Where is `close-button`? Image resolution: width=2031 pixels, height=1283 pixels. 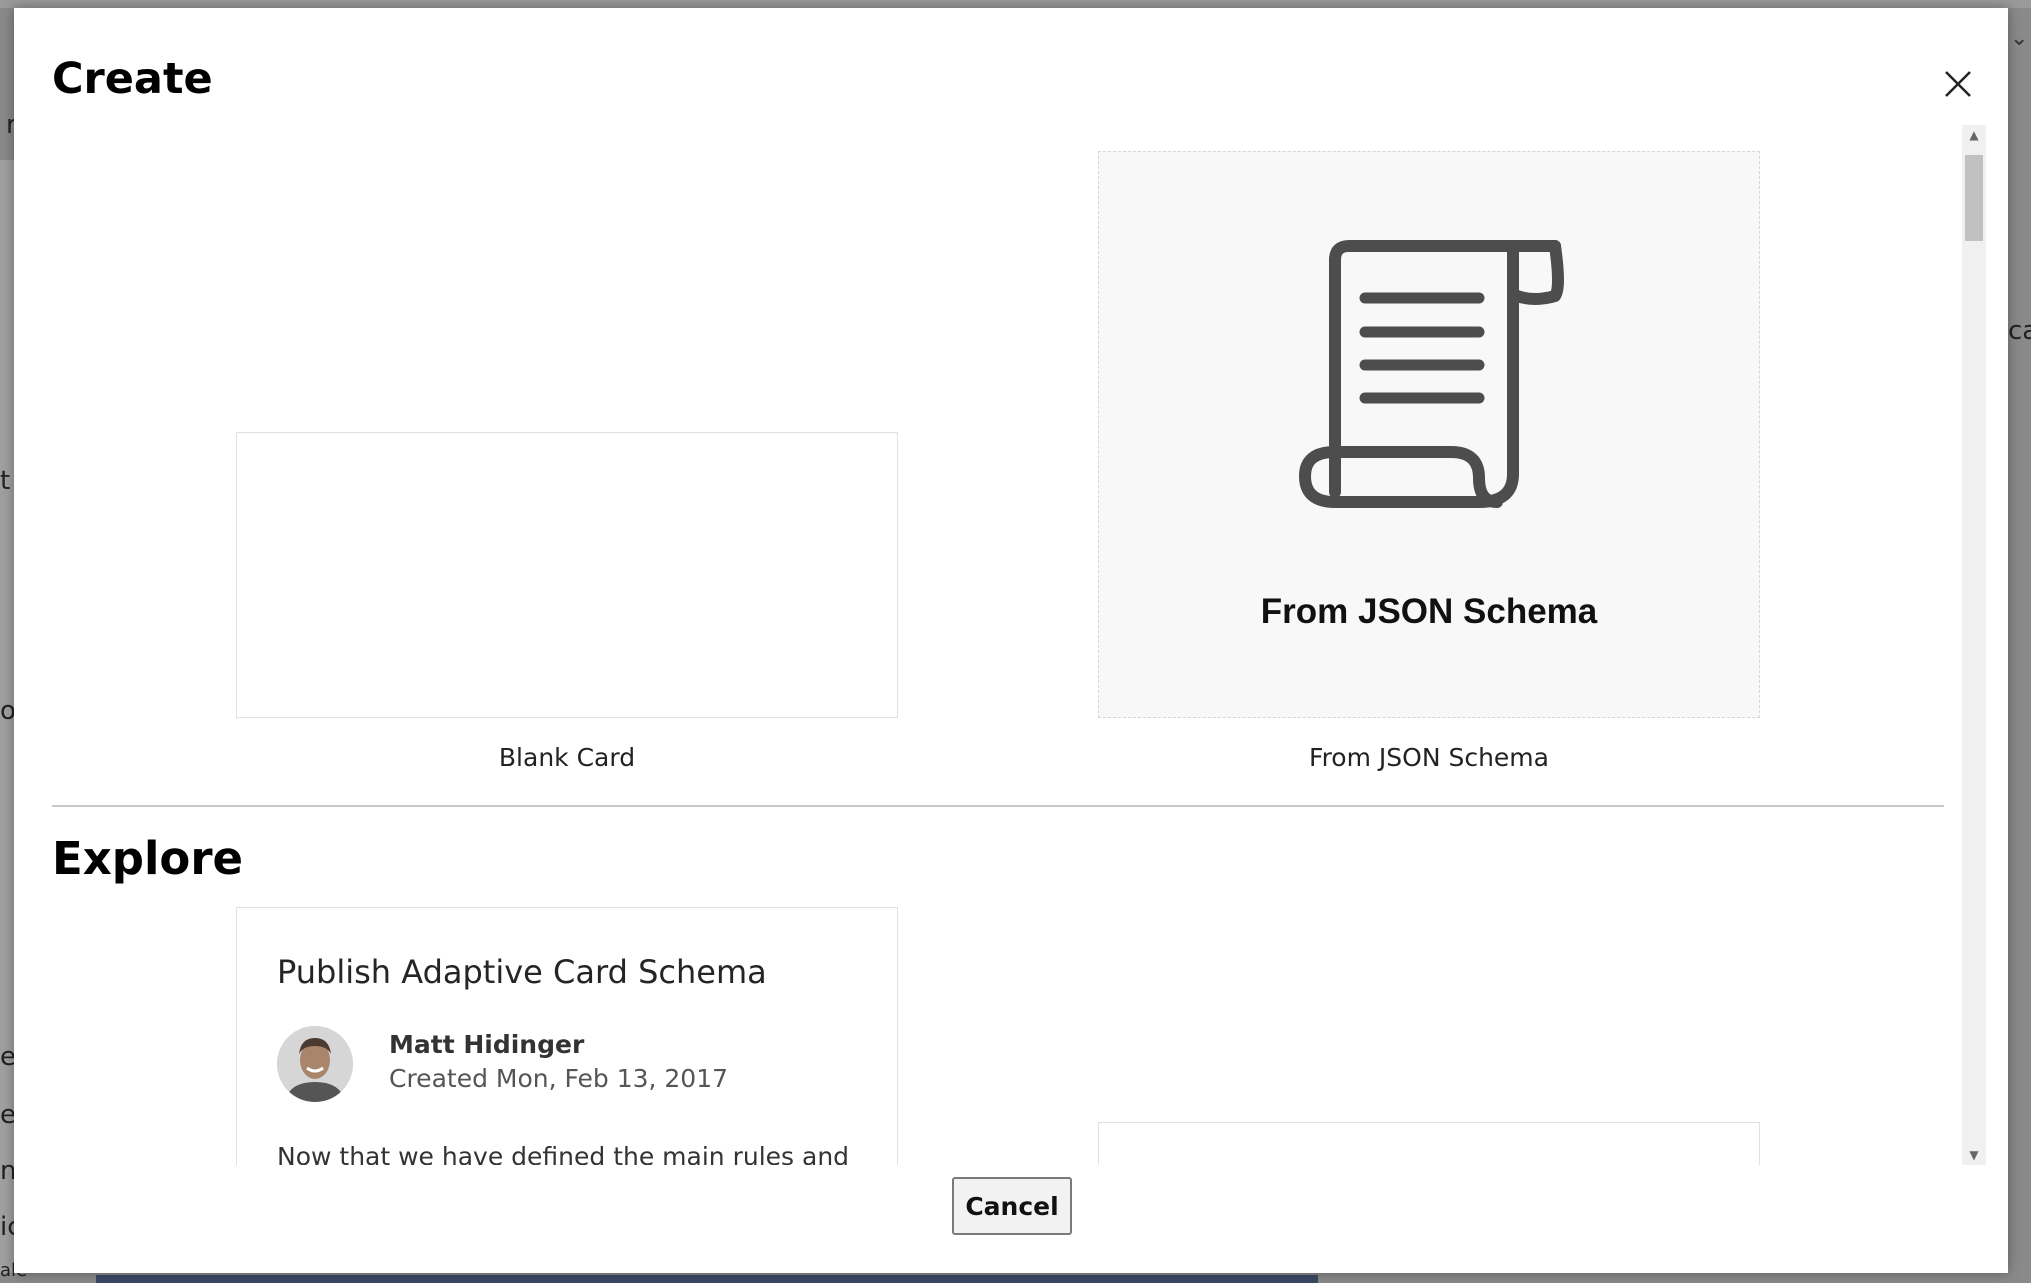 close-button is located at coordinates (1958, 84).